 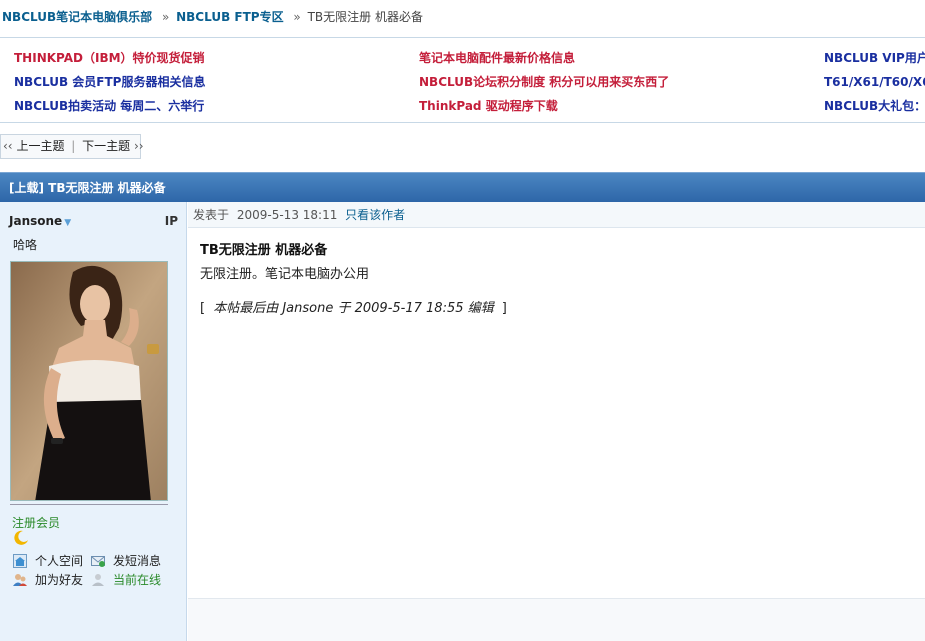 I want to click on announcement-link: THINKPAD（IBM）特价现货促销, so click(x=109, y=57).